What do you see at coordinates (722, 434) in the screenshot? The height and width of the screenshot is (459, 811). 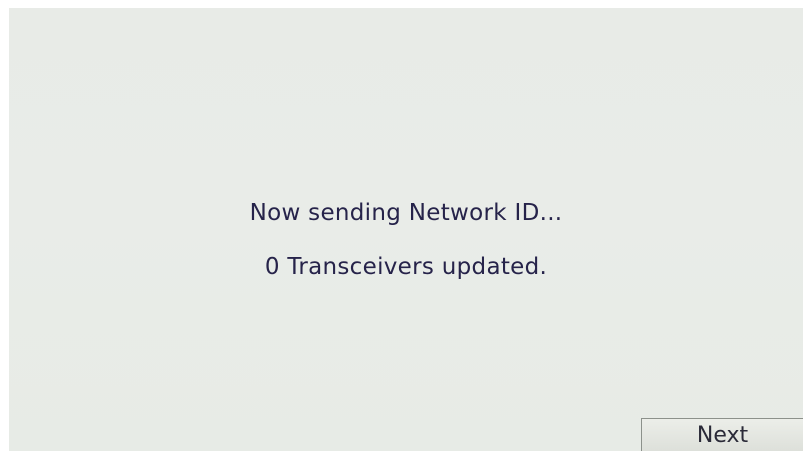 I see `next-button: Next` at bounding box center [722, 434].